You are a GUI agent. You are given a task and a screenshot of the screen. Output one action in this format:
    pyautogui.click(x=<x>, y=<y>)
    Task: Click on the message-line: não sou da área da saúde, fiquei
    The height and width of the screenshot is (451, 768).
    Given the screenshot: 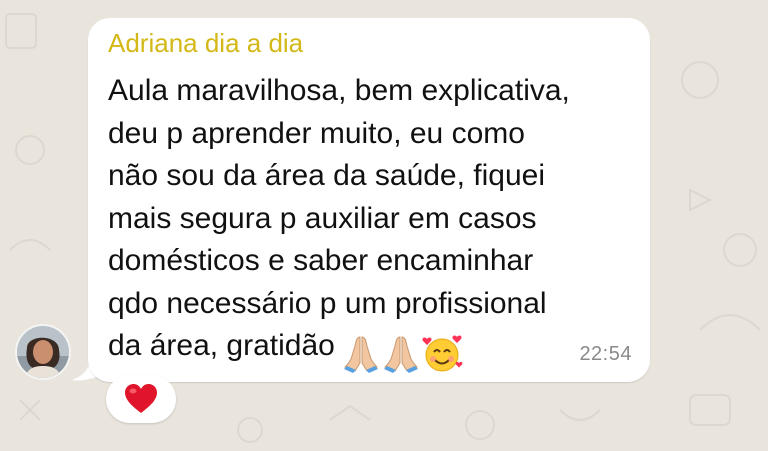 What is the action you would take?
    pyautogui.click(x=327, y=175)
    